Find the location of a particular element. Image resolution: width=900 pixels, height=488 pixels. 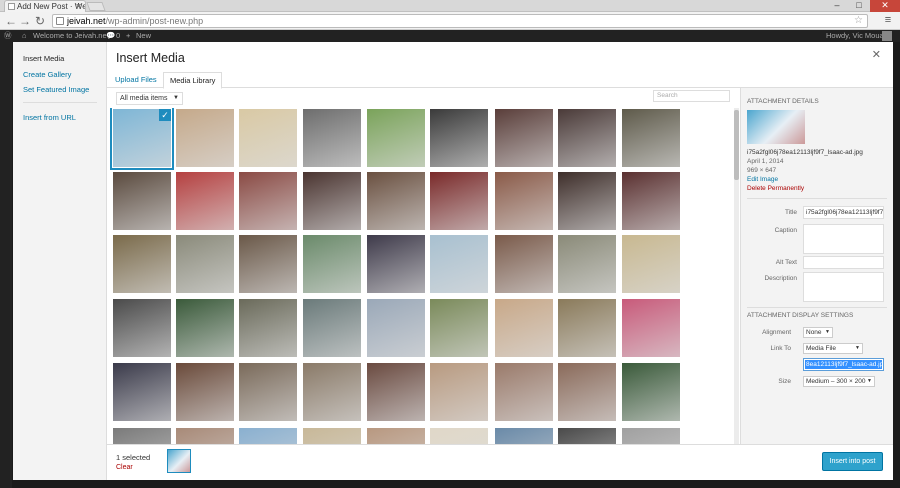

menu-set-featured-image: Set Featured Image is located at coordinates (56, 89).